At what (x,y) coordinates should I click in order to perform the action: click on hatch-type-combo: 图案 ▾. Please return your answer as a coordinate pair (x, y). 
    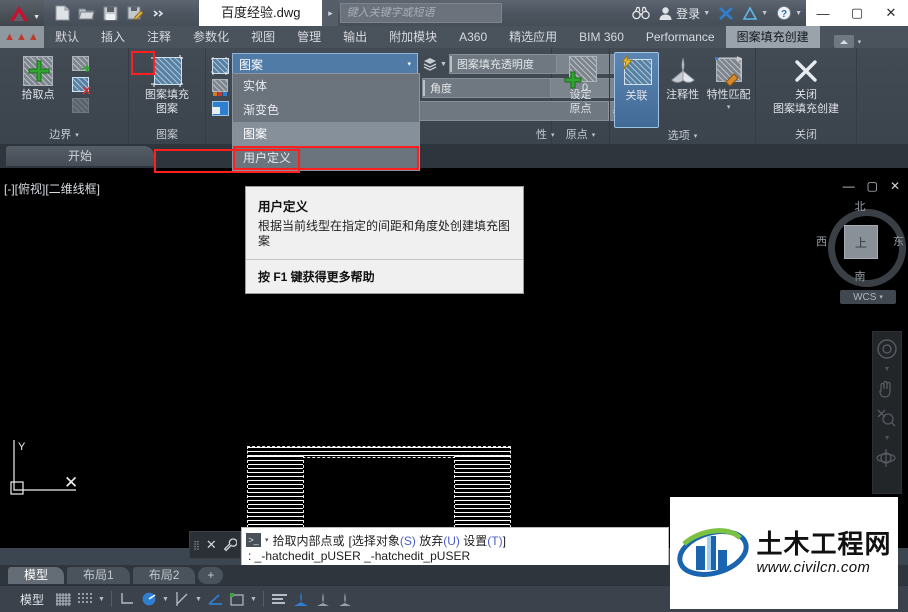
    Looking at the image, I should click on (325, 64).